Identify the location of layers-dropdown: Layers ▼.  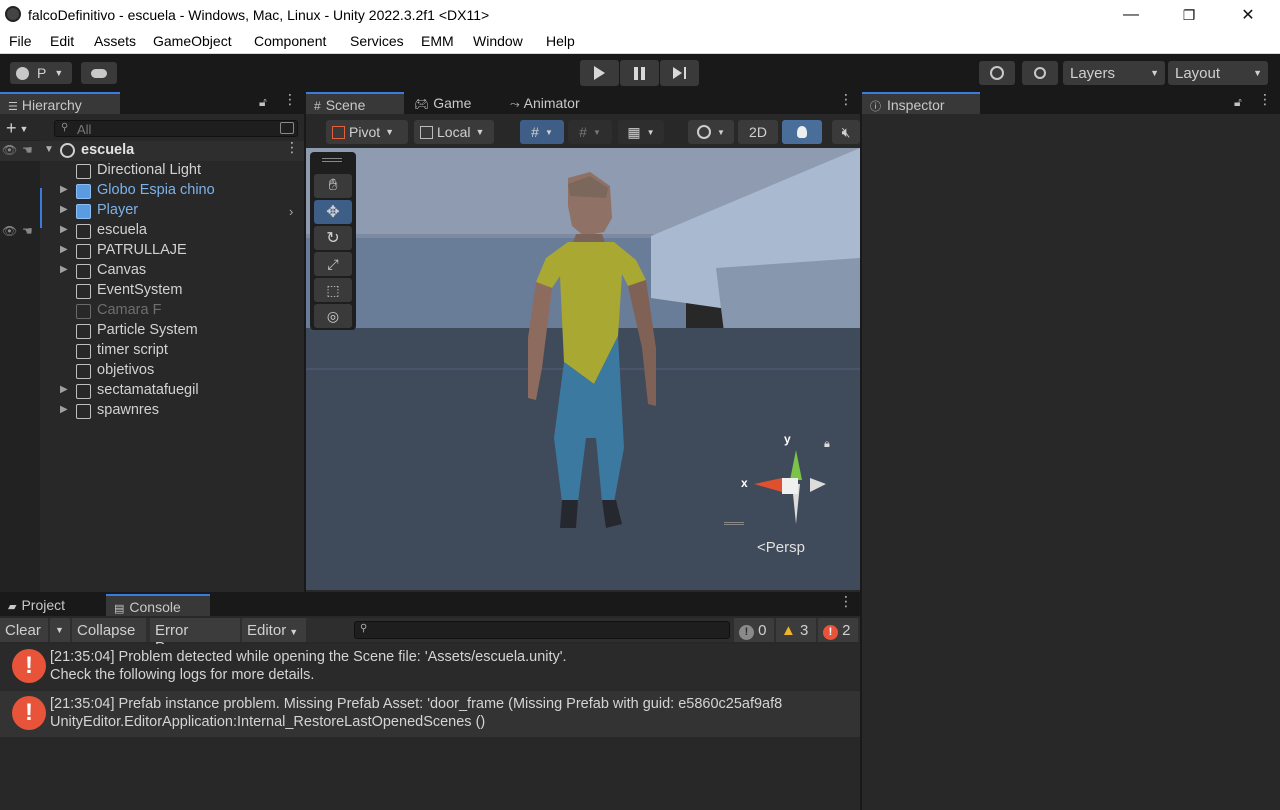
(1114, 73).